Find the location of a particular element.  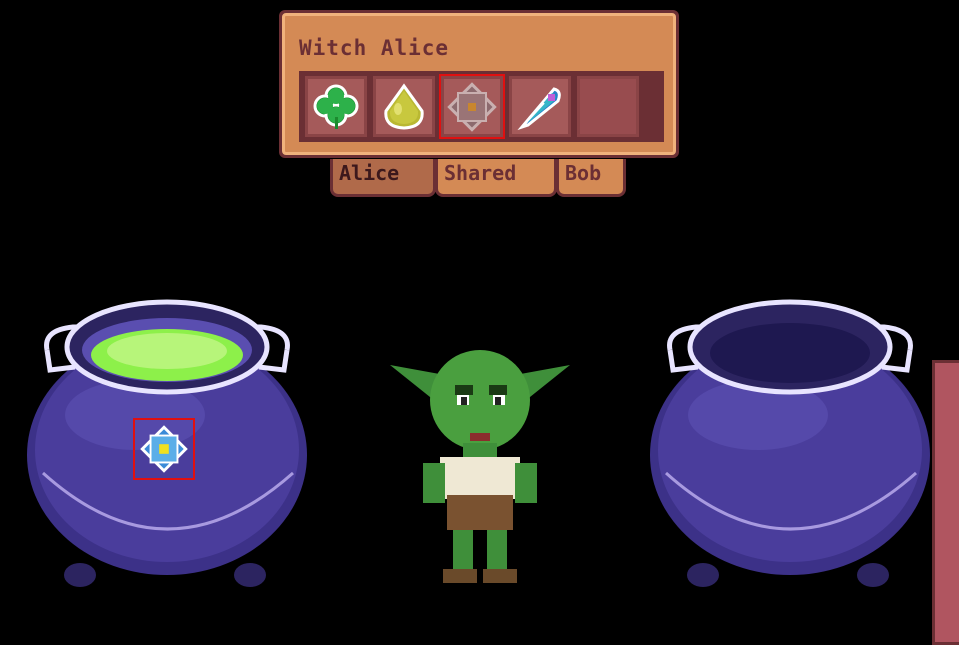

ingredient-marker is located at coordinates (164, 449).